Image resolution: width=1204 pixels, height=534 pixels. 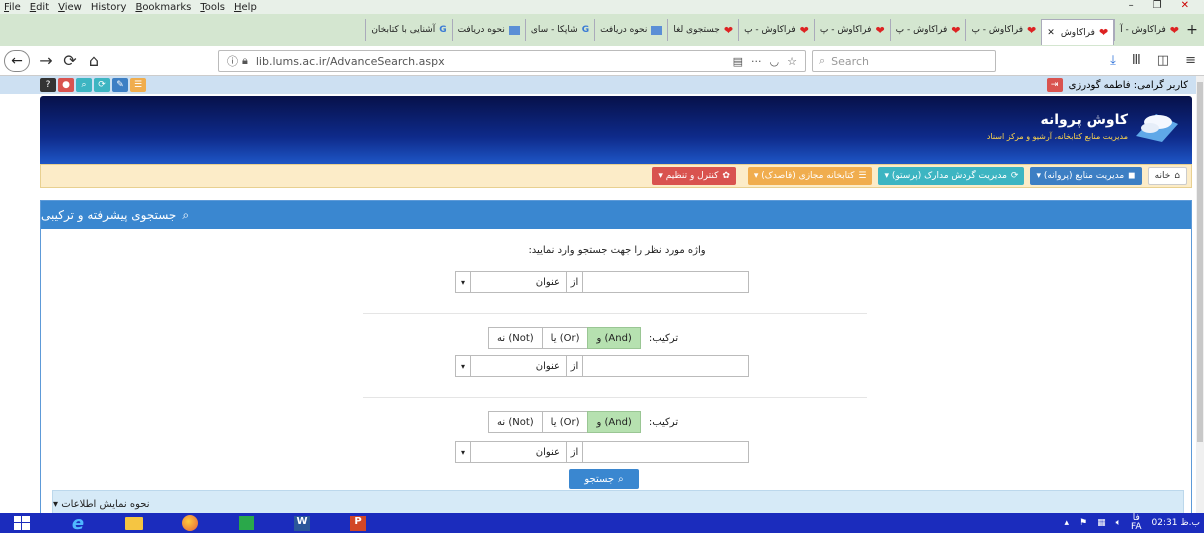 I want to click on tab-6: ❤ جستجوی لغا, so click(x=702, y=30).